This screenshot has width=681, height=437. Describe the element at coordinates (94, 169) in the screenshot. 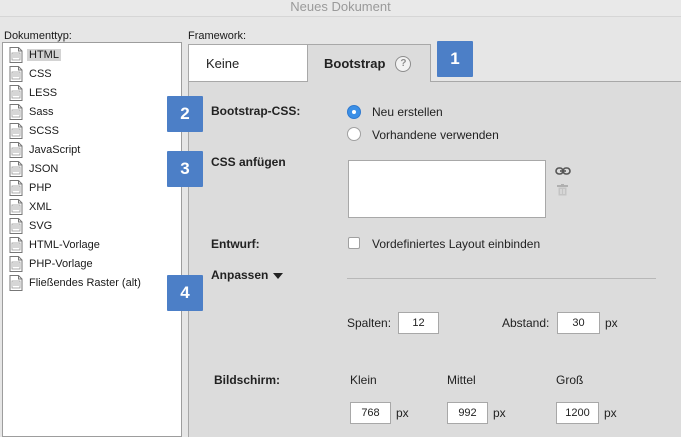

I see `doc-type-item: JSON` at that location.